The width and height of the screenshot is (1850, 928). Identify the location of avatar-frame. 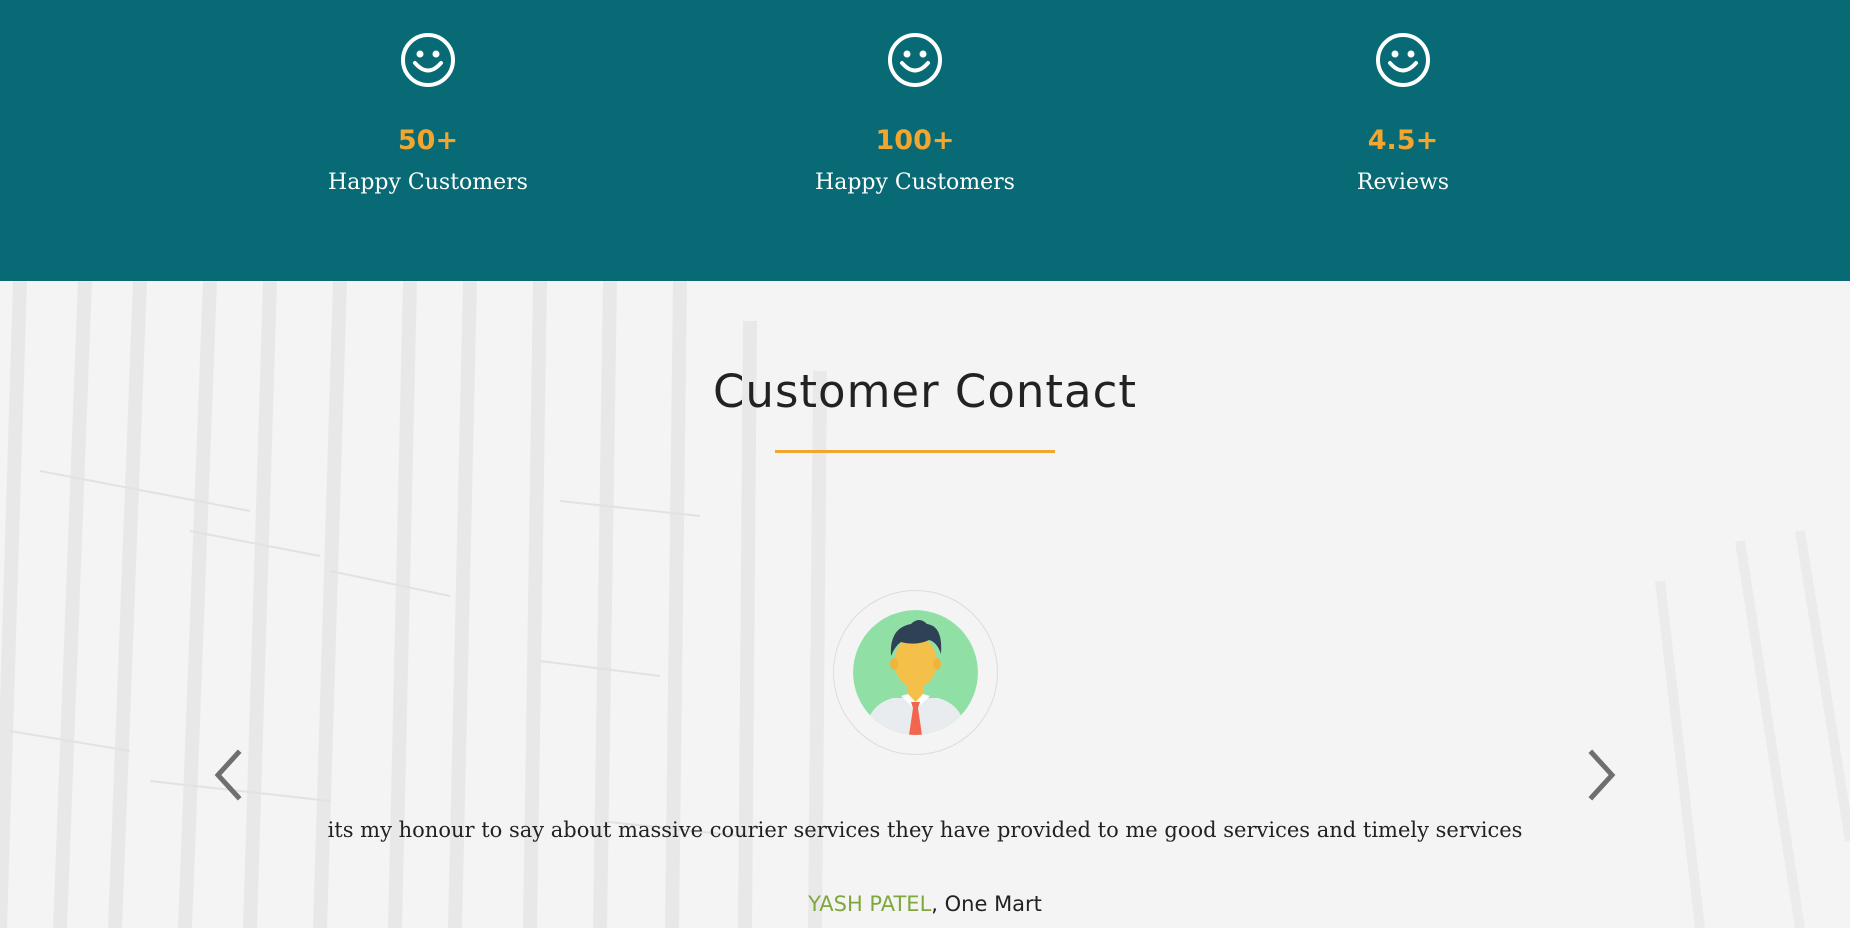
(915, 672).